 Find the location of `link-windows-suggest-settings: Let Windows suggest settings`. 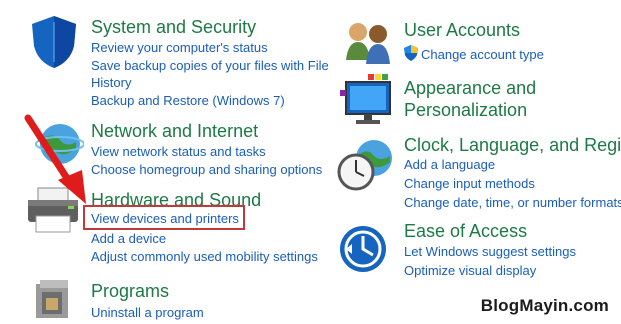

link-windows-suggest-settings: Let Windows suggest settings is located at coordinates (490, 251).